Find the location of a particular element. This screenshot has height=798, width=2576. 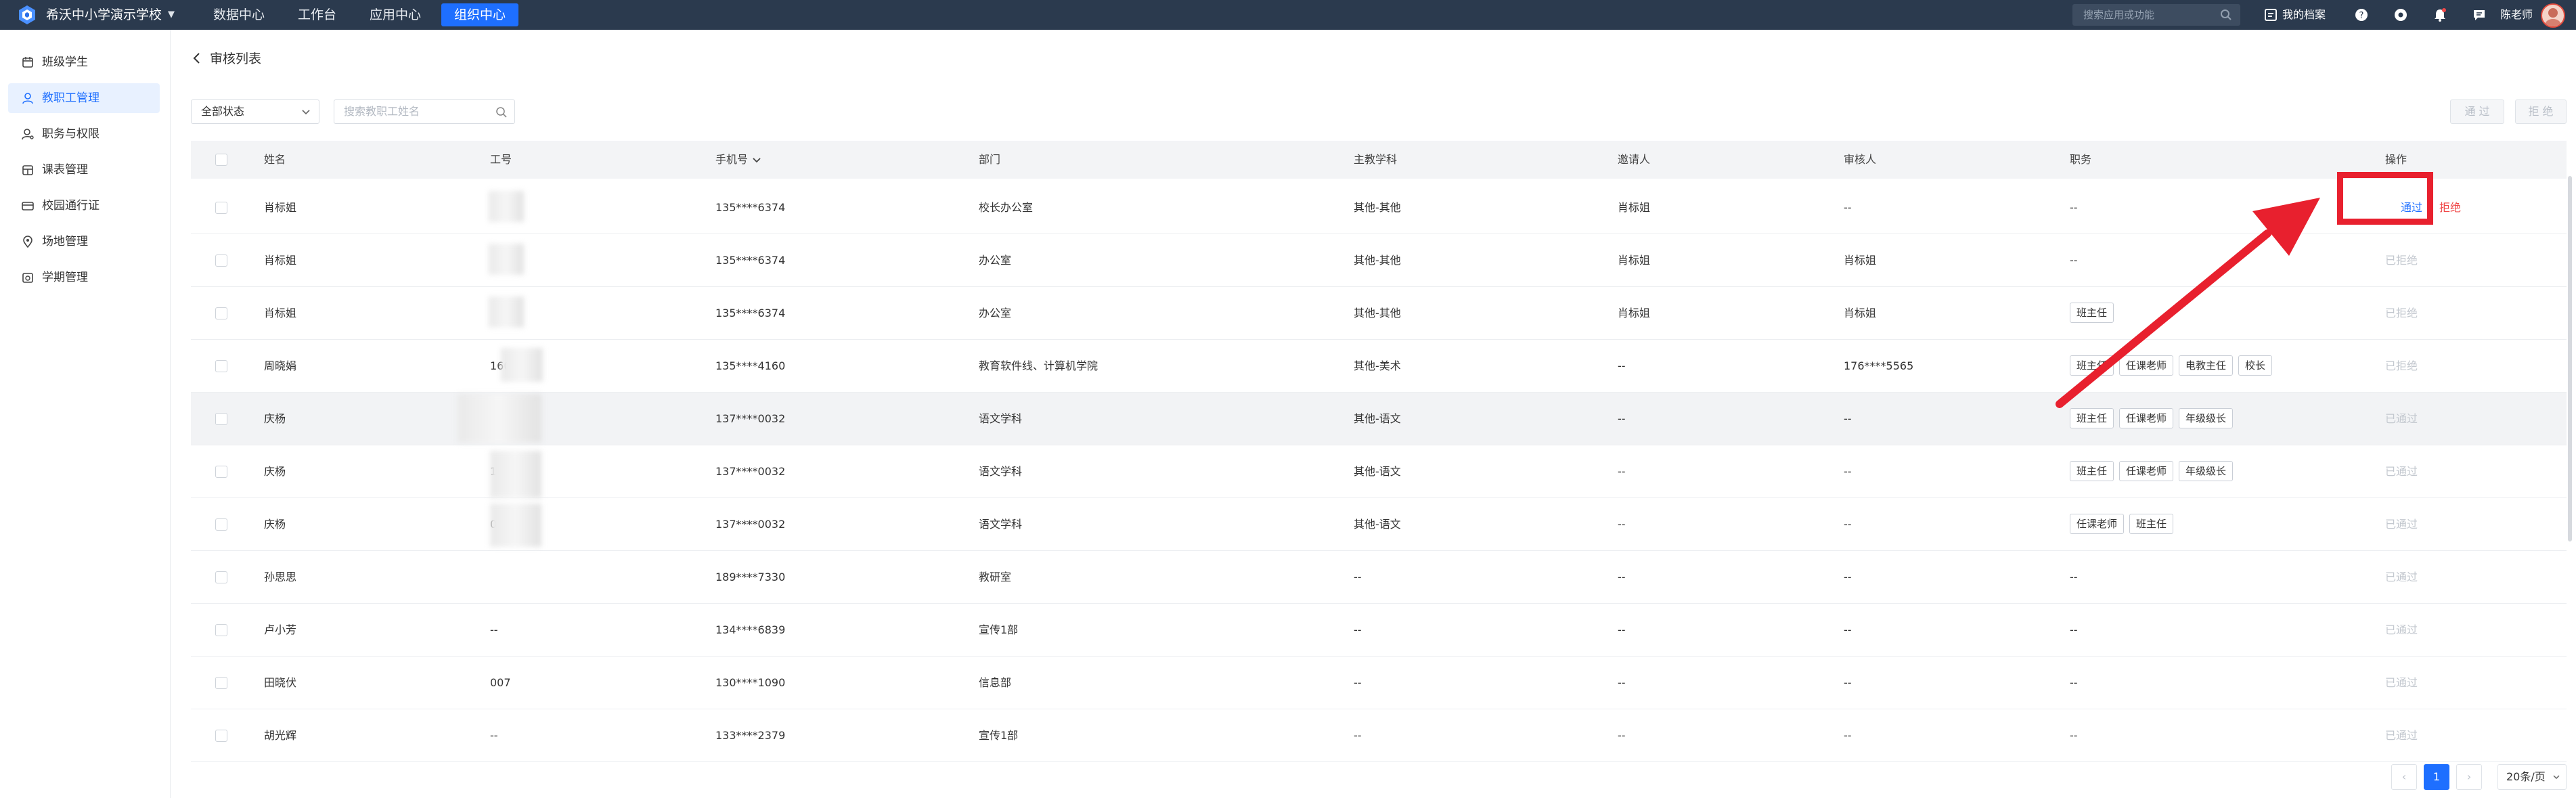

table-scrollbar is located at coordinates (2570, 359).